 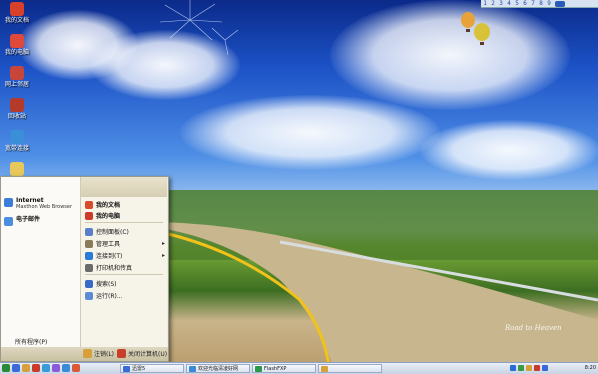 I want to click on start-menu-places-panel: 我的文档 我的电脑 控制面板(C) 管理工具 ▸ 连接到(T) ▸ 打印机和传真, so click(x=124, y=272).